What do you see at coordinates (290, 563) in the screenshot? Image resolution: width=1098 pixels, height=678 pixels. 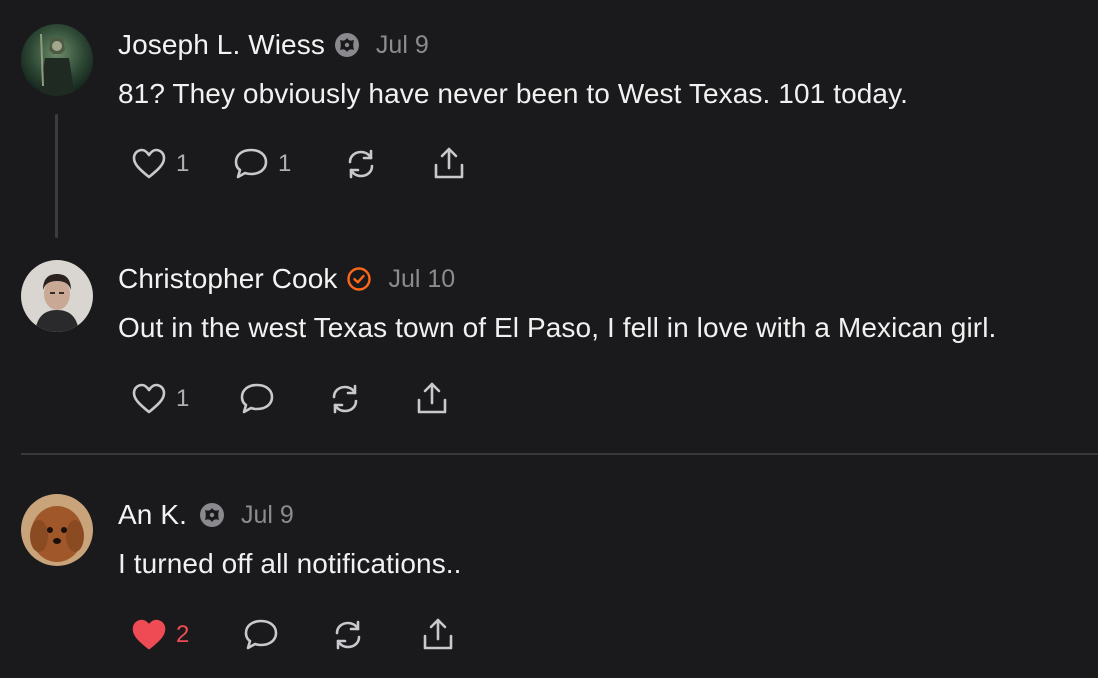 I see `comment-text: I turned off all notifications..` at bounding box center [290, 563].